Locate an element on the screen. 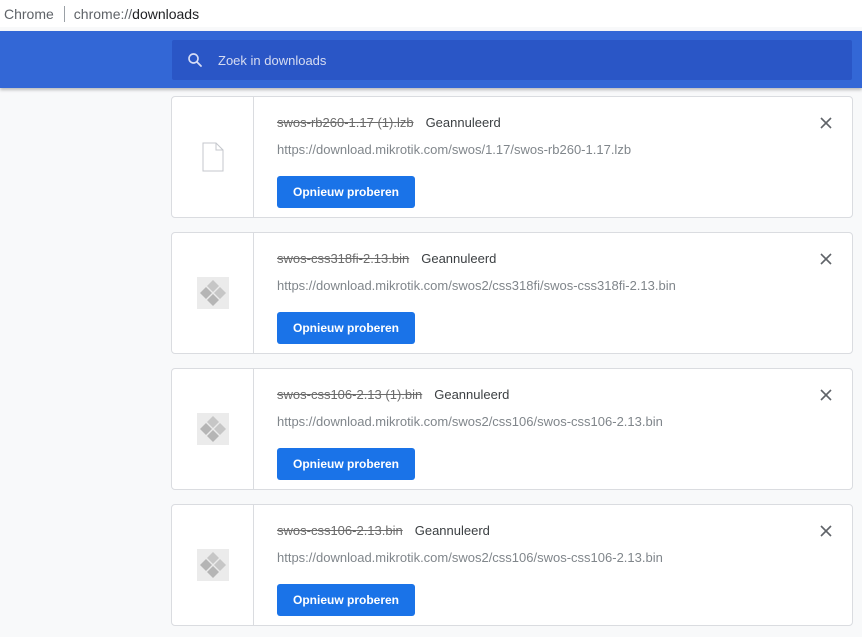  download-title-line: swos-css106-2.13 (1).bin Geannuleerd is located at coordinates (393, 394).